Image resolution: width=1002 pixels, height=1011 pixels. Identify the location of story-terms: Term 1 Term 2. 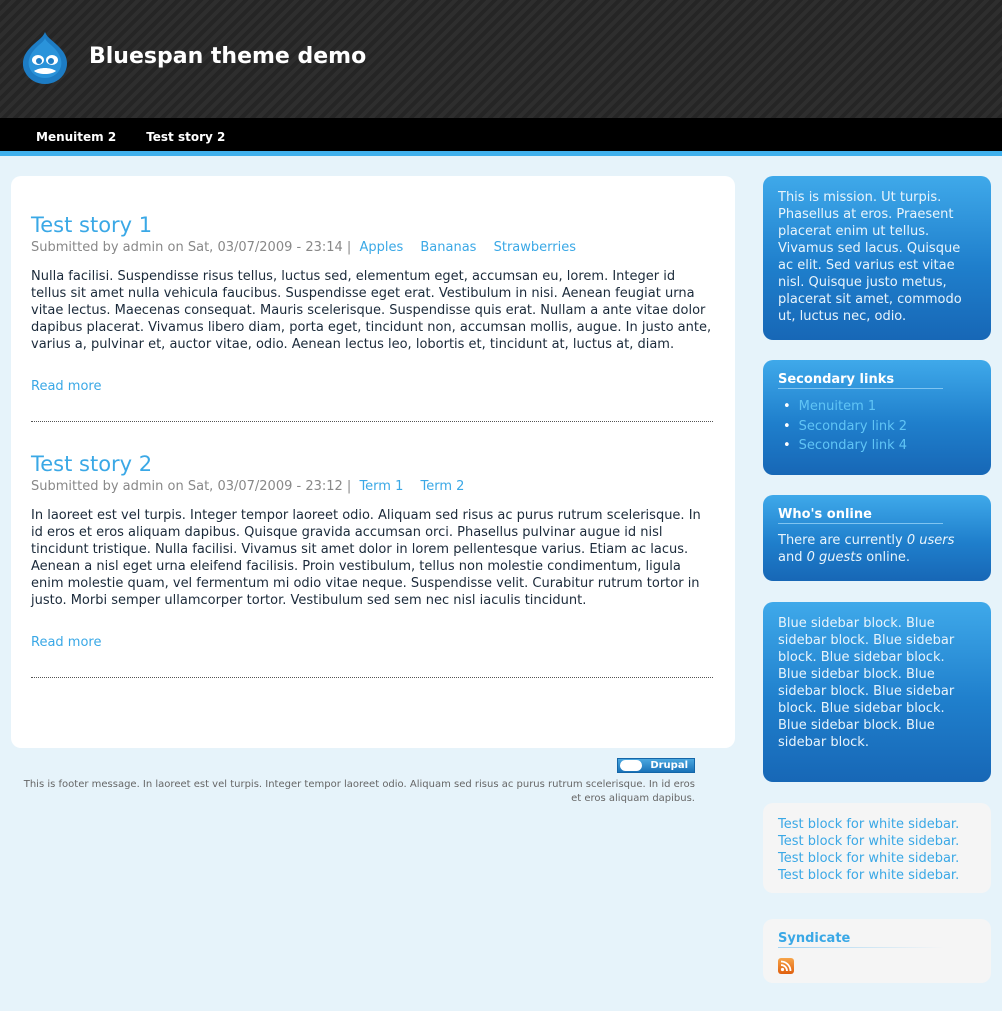
(414, 486).